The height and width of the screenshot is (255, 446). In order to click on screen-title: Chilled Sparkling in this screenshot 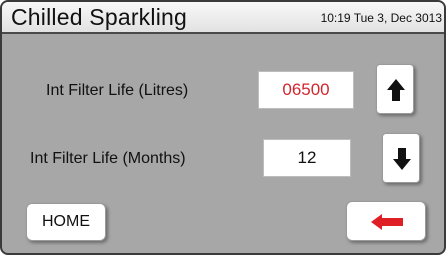, I will do `click(99, 17)`.